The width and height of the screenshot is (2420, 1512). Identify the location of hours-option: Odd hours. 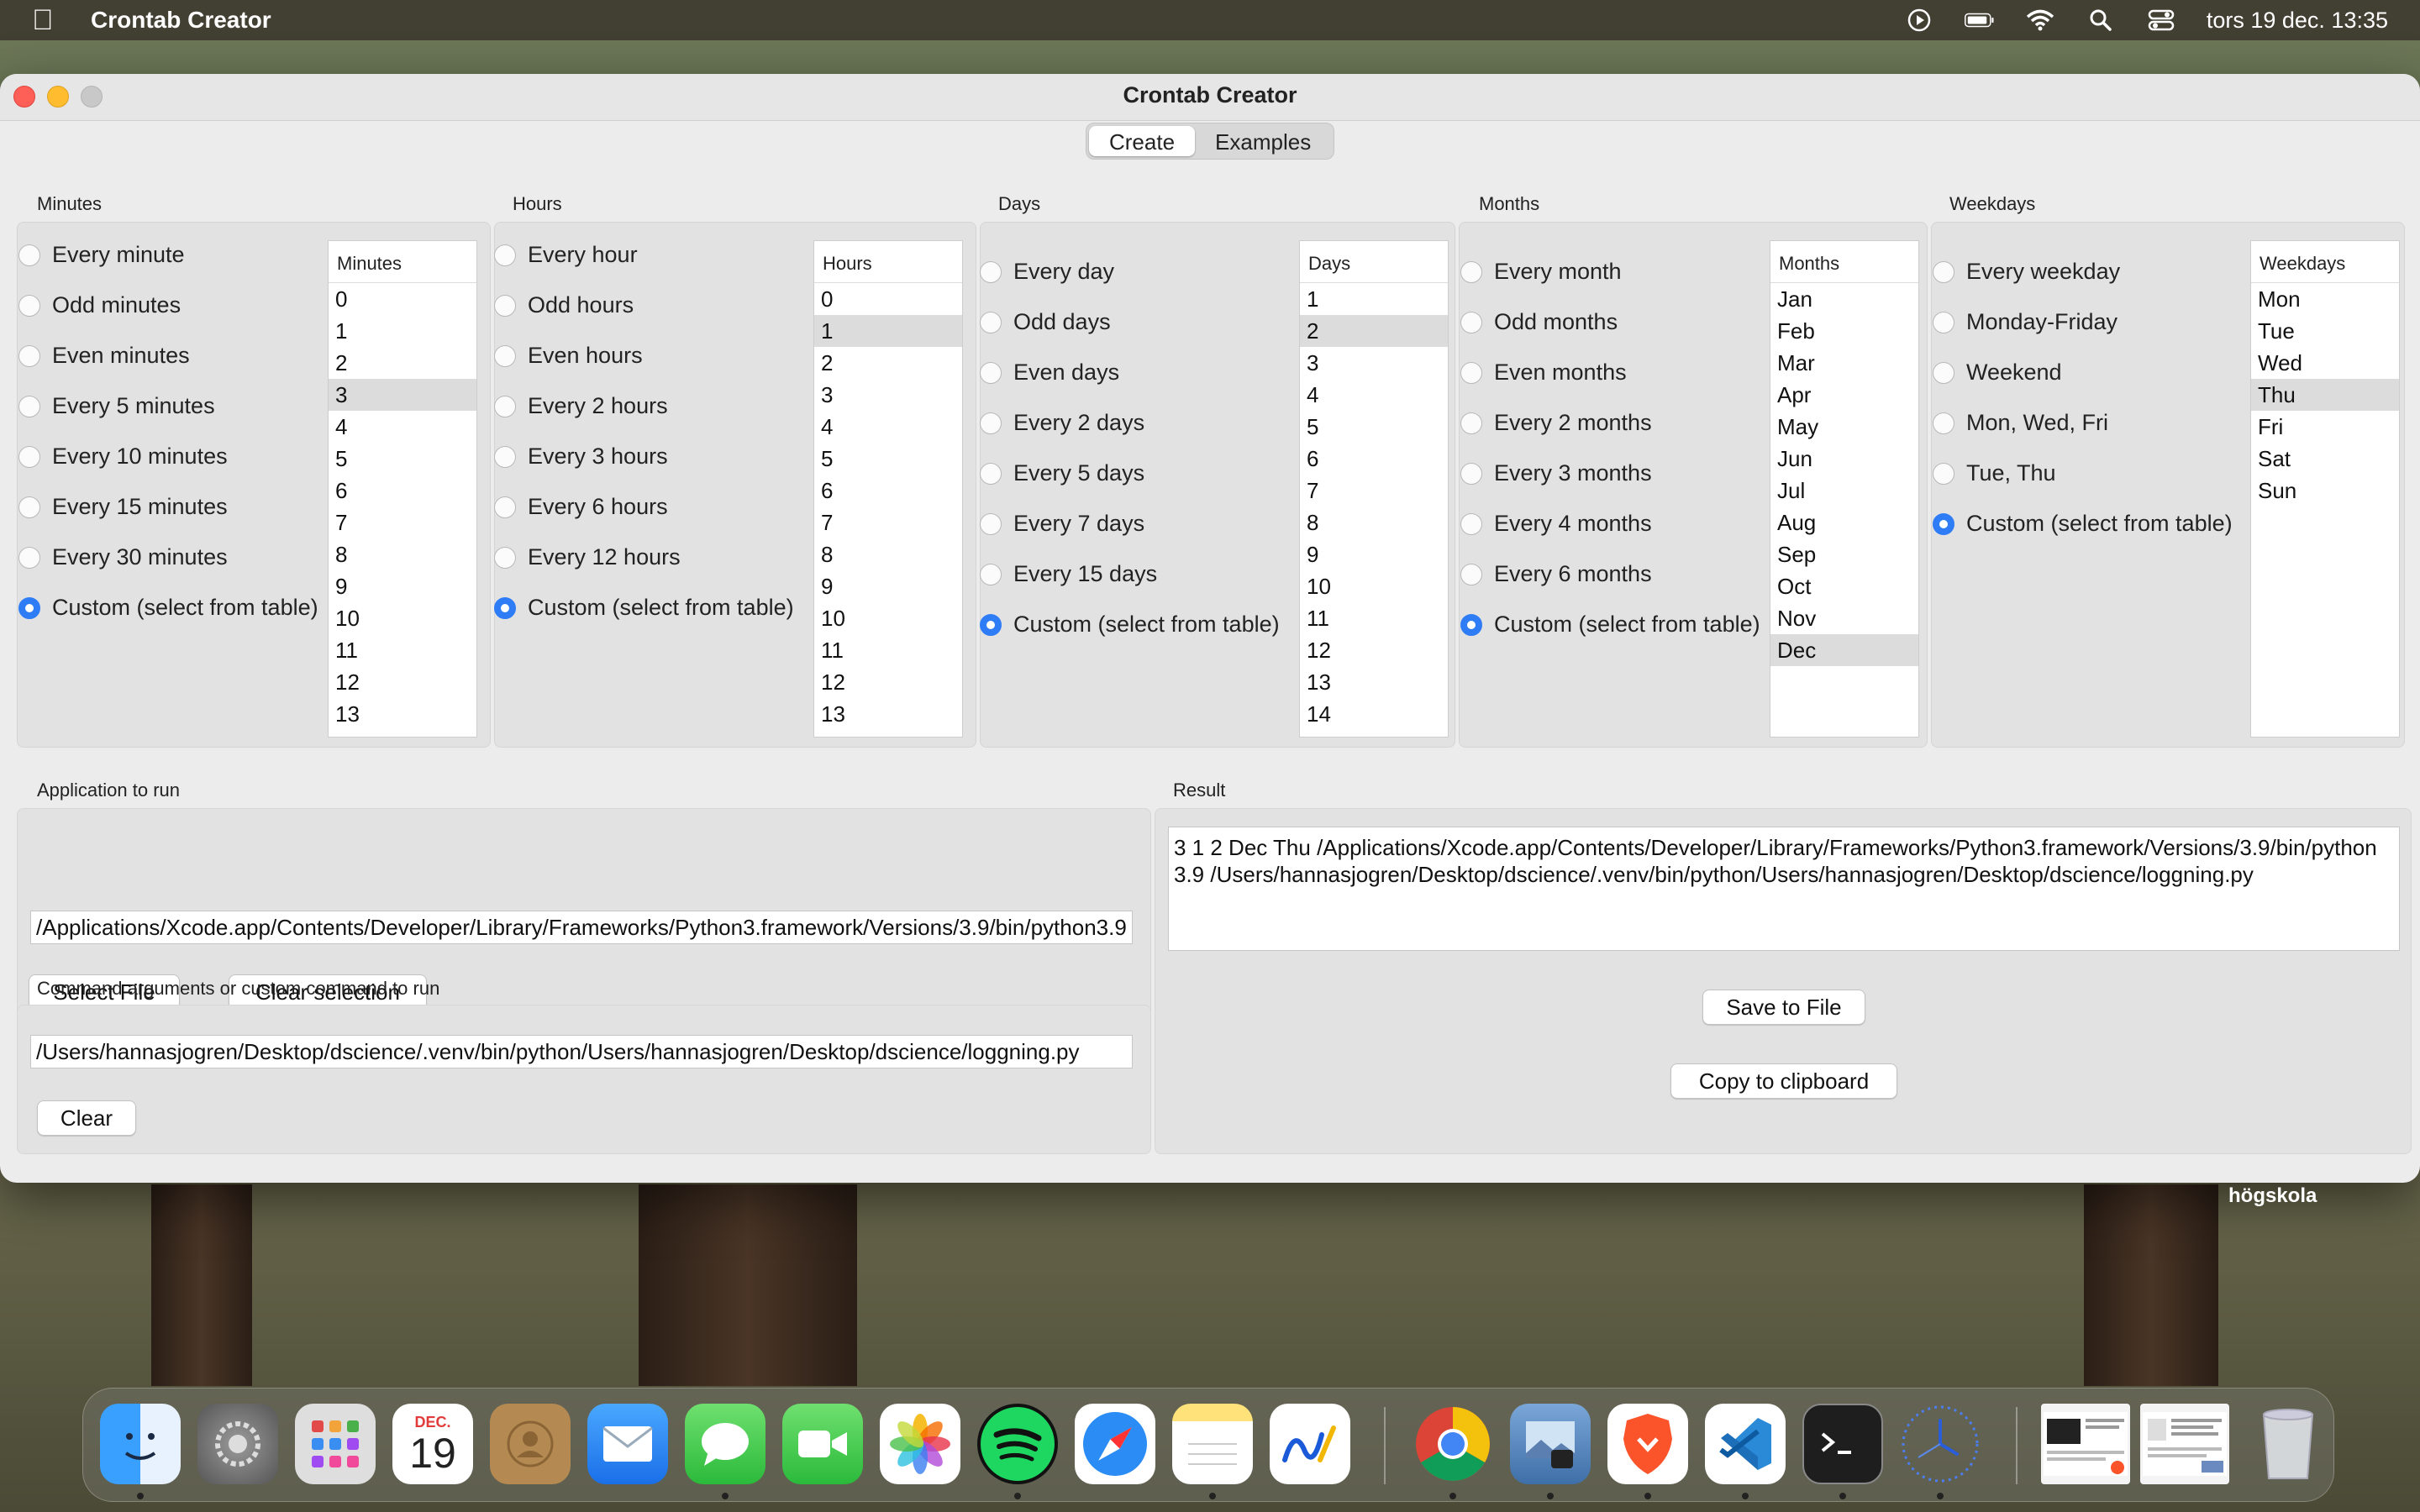
(564, 305).